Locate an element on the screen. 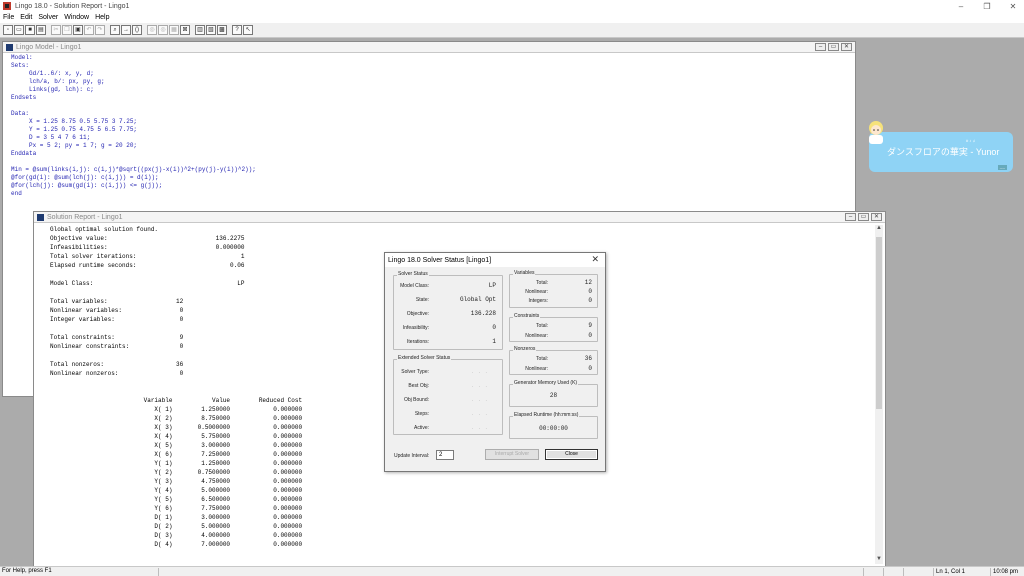  status-help-text: For Help, press F1 is located at coordinates (27, 571).